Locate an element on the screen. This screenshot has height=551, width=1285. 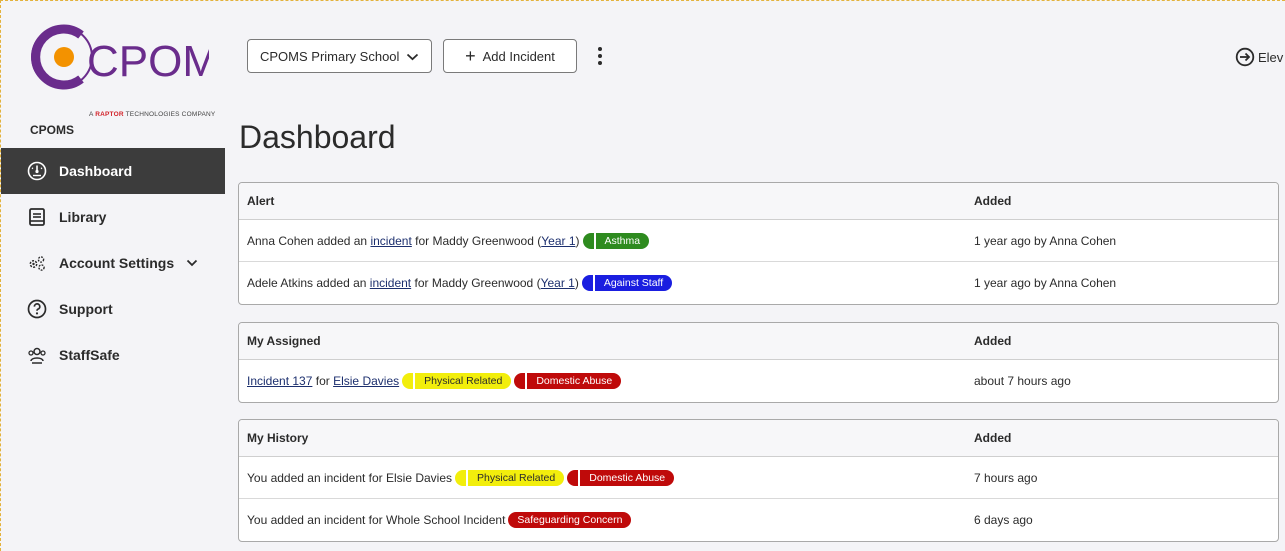
added-text: 7 hours ago is located at coordinates (1006, 477).